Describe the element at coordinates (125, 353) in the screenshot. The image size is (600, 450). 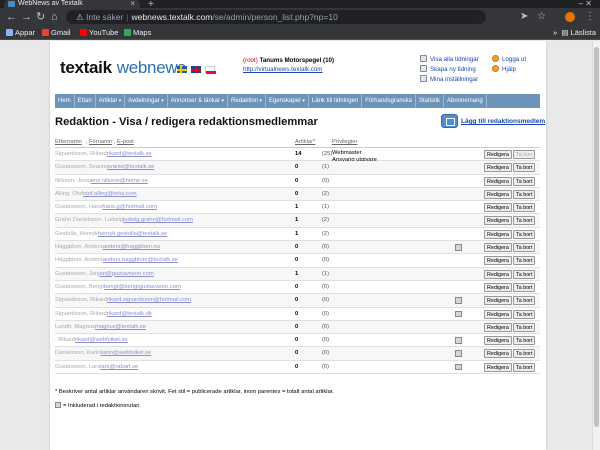
I see `member-email-link: karin@webfolket.se` at that location.